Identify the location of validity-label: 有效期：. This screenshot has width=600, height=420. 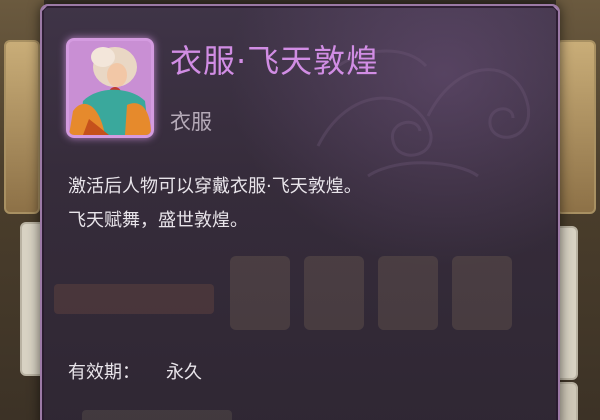
(104, 372).